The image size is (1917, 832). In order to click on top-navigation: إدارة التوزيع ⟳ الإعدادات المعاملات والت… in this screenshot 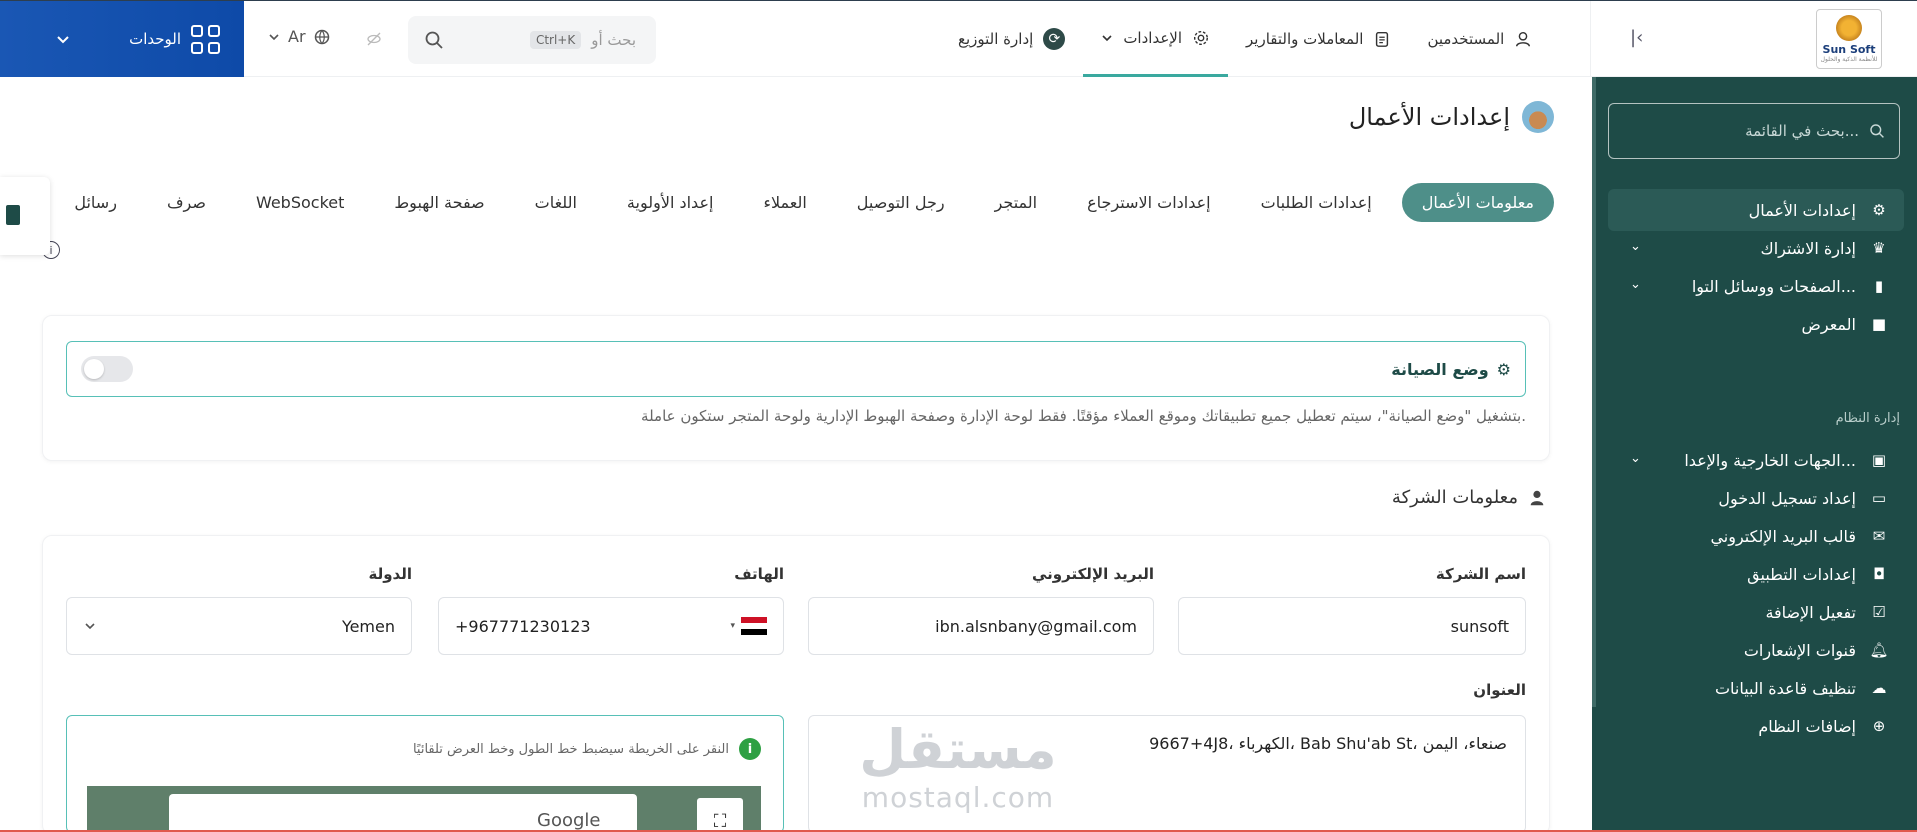, I will do `click(1245, 39)`.